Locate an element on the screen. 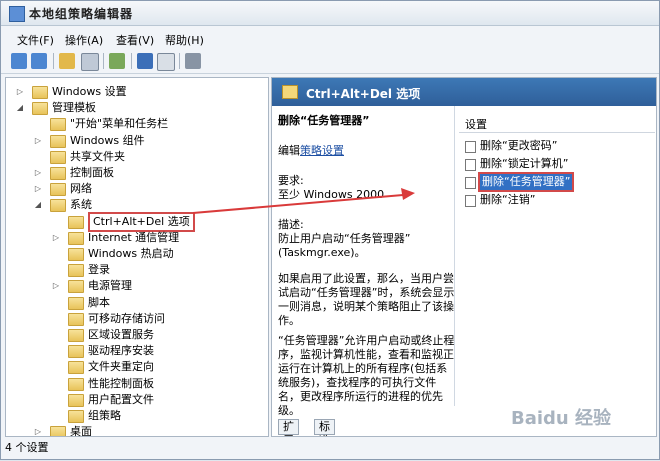 This screenshot has height=461, width=660. watermark: Baidu 经验 is located at coordinates (561, 418).